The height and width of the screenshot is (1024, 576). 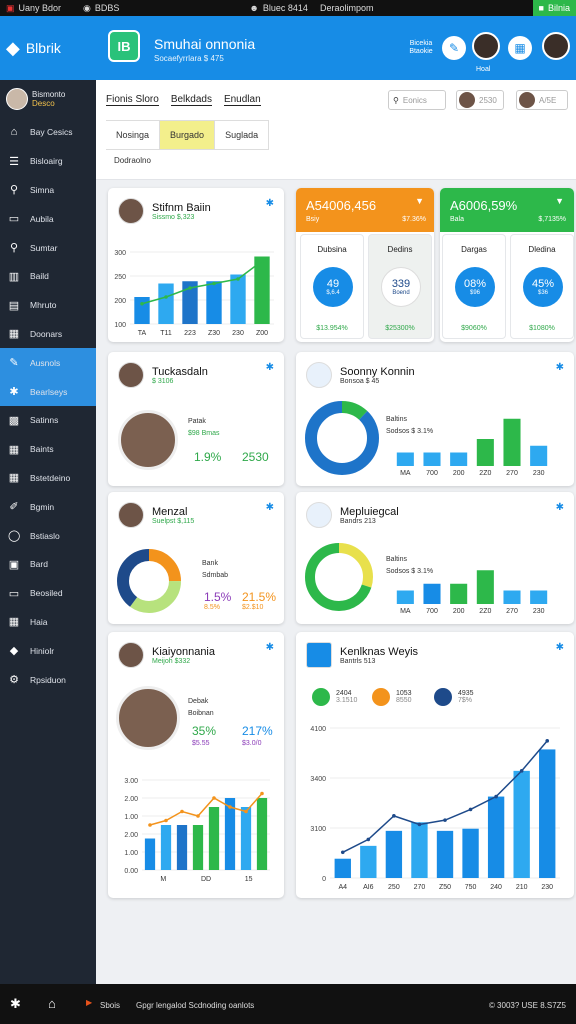 What do you see at coordinates (166, 655) in the screenshot?
I see `card-header: Kiaiyonnania Meijoh $332` at bounding box center [166, 655].